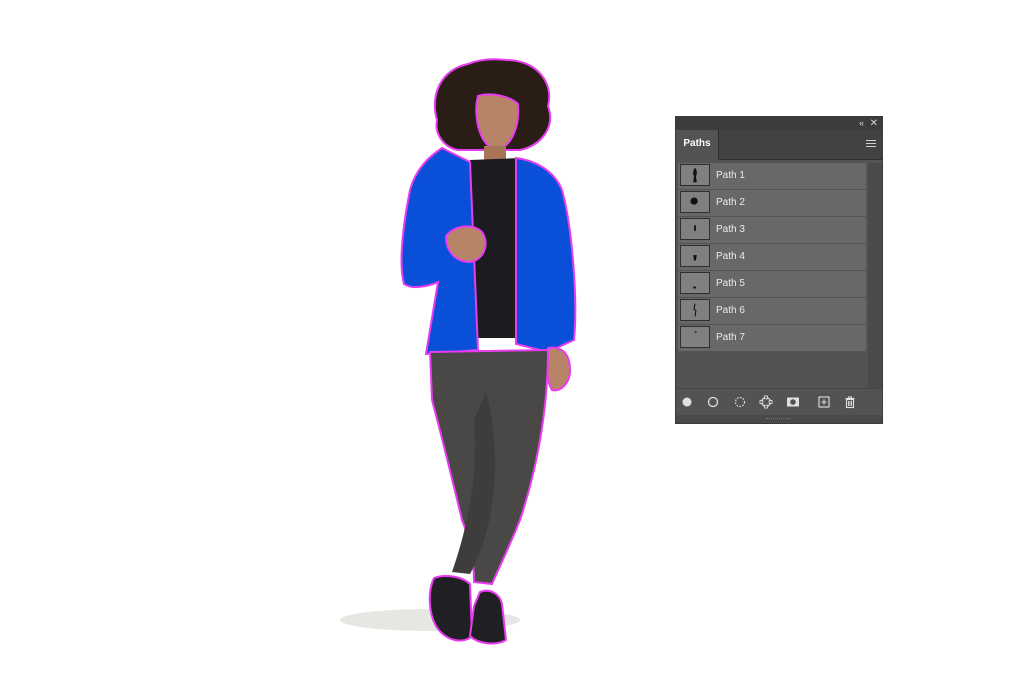 The image size is (1009, 687). I want to click on path-row-1: Path 1, so click(772, 176).